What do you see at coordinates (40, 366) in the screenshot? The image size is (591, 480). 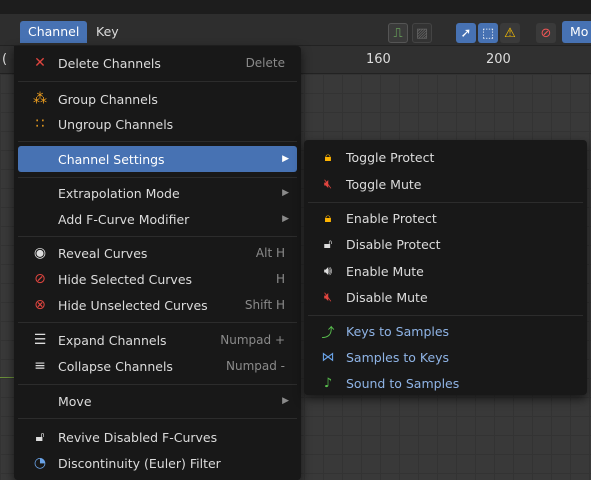 I see `collapse-icon: ≡` at bounding box center [40, 366].